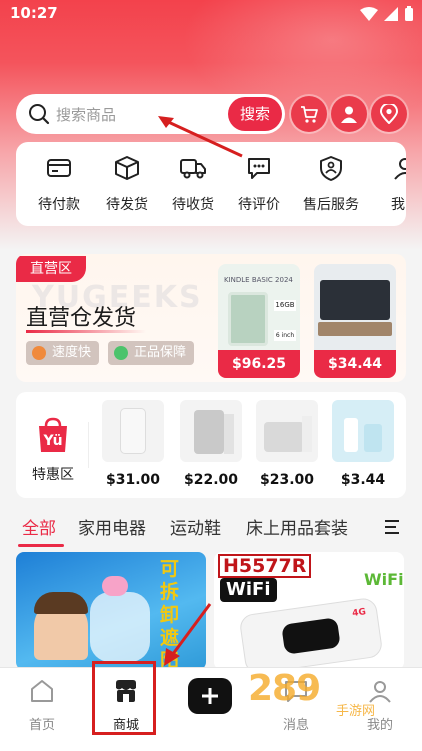 This screenshot has width=422, height=751. I want to click on special-zone-label: 特惠区, so click(53, 475).